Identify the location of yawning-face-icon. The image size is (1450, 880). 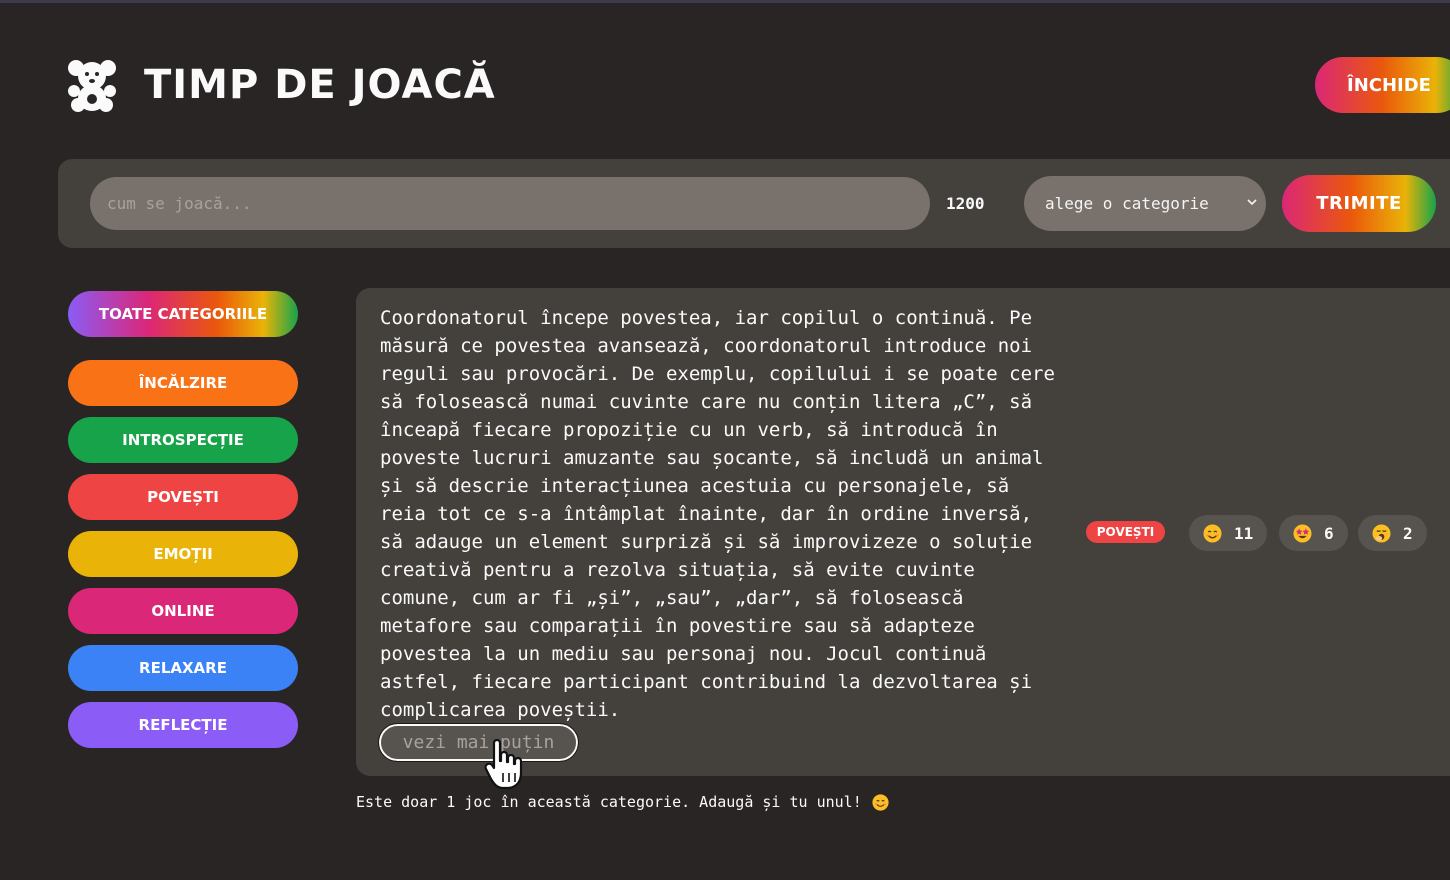
(1381, 533).